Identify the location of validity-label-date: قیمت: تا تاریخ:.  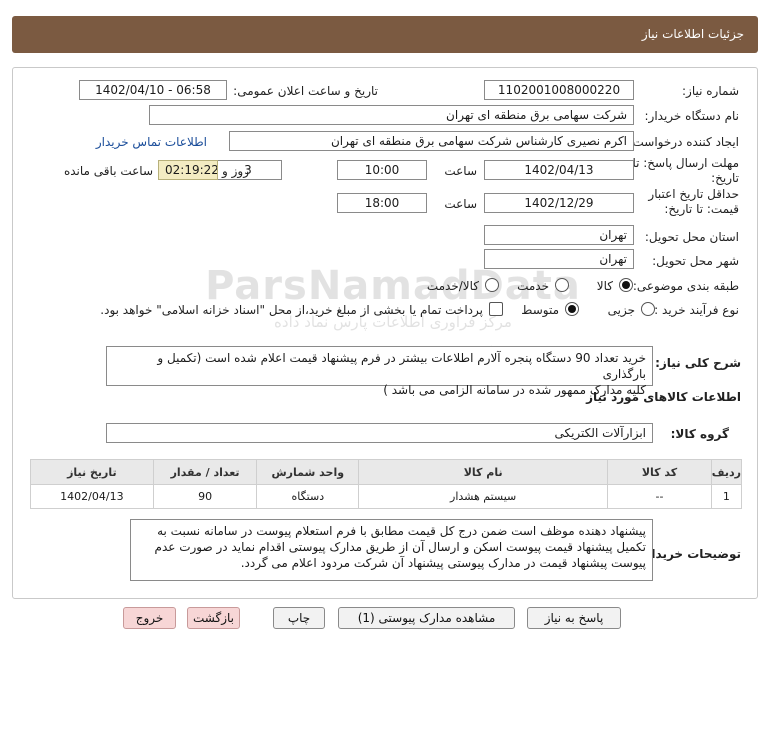
(701, 209).